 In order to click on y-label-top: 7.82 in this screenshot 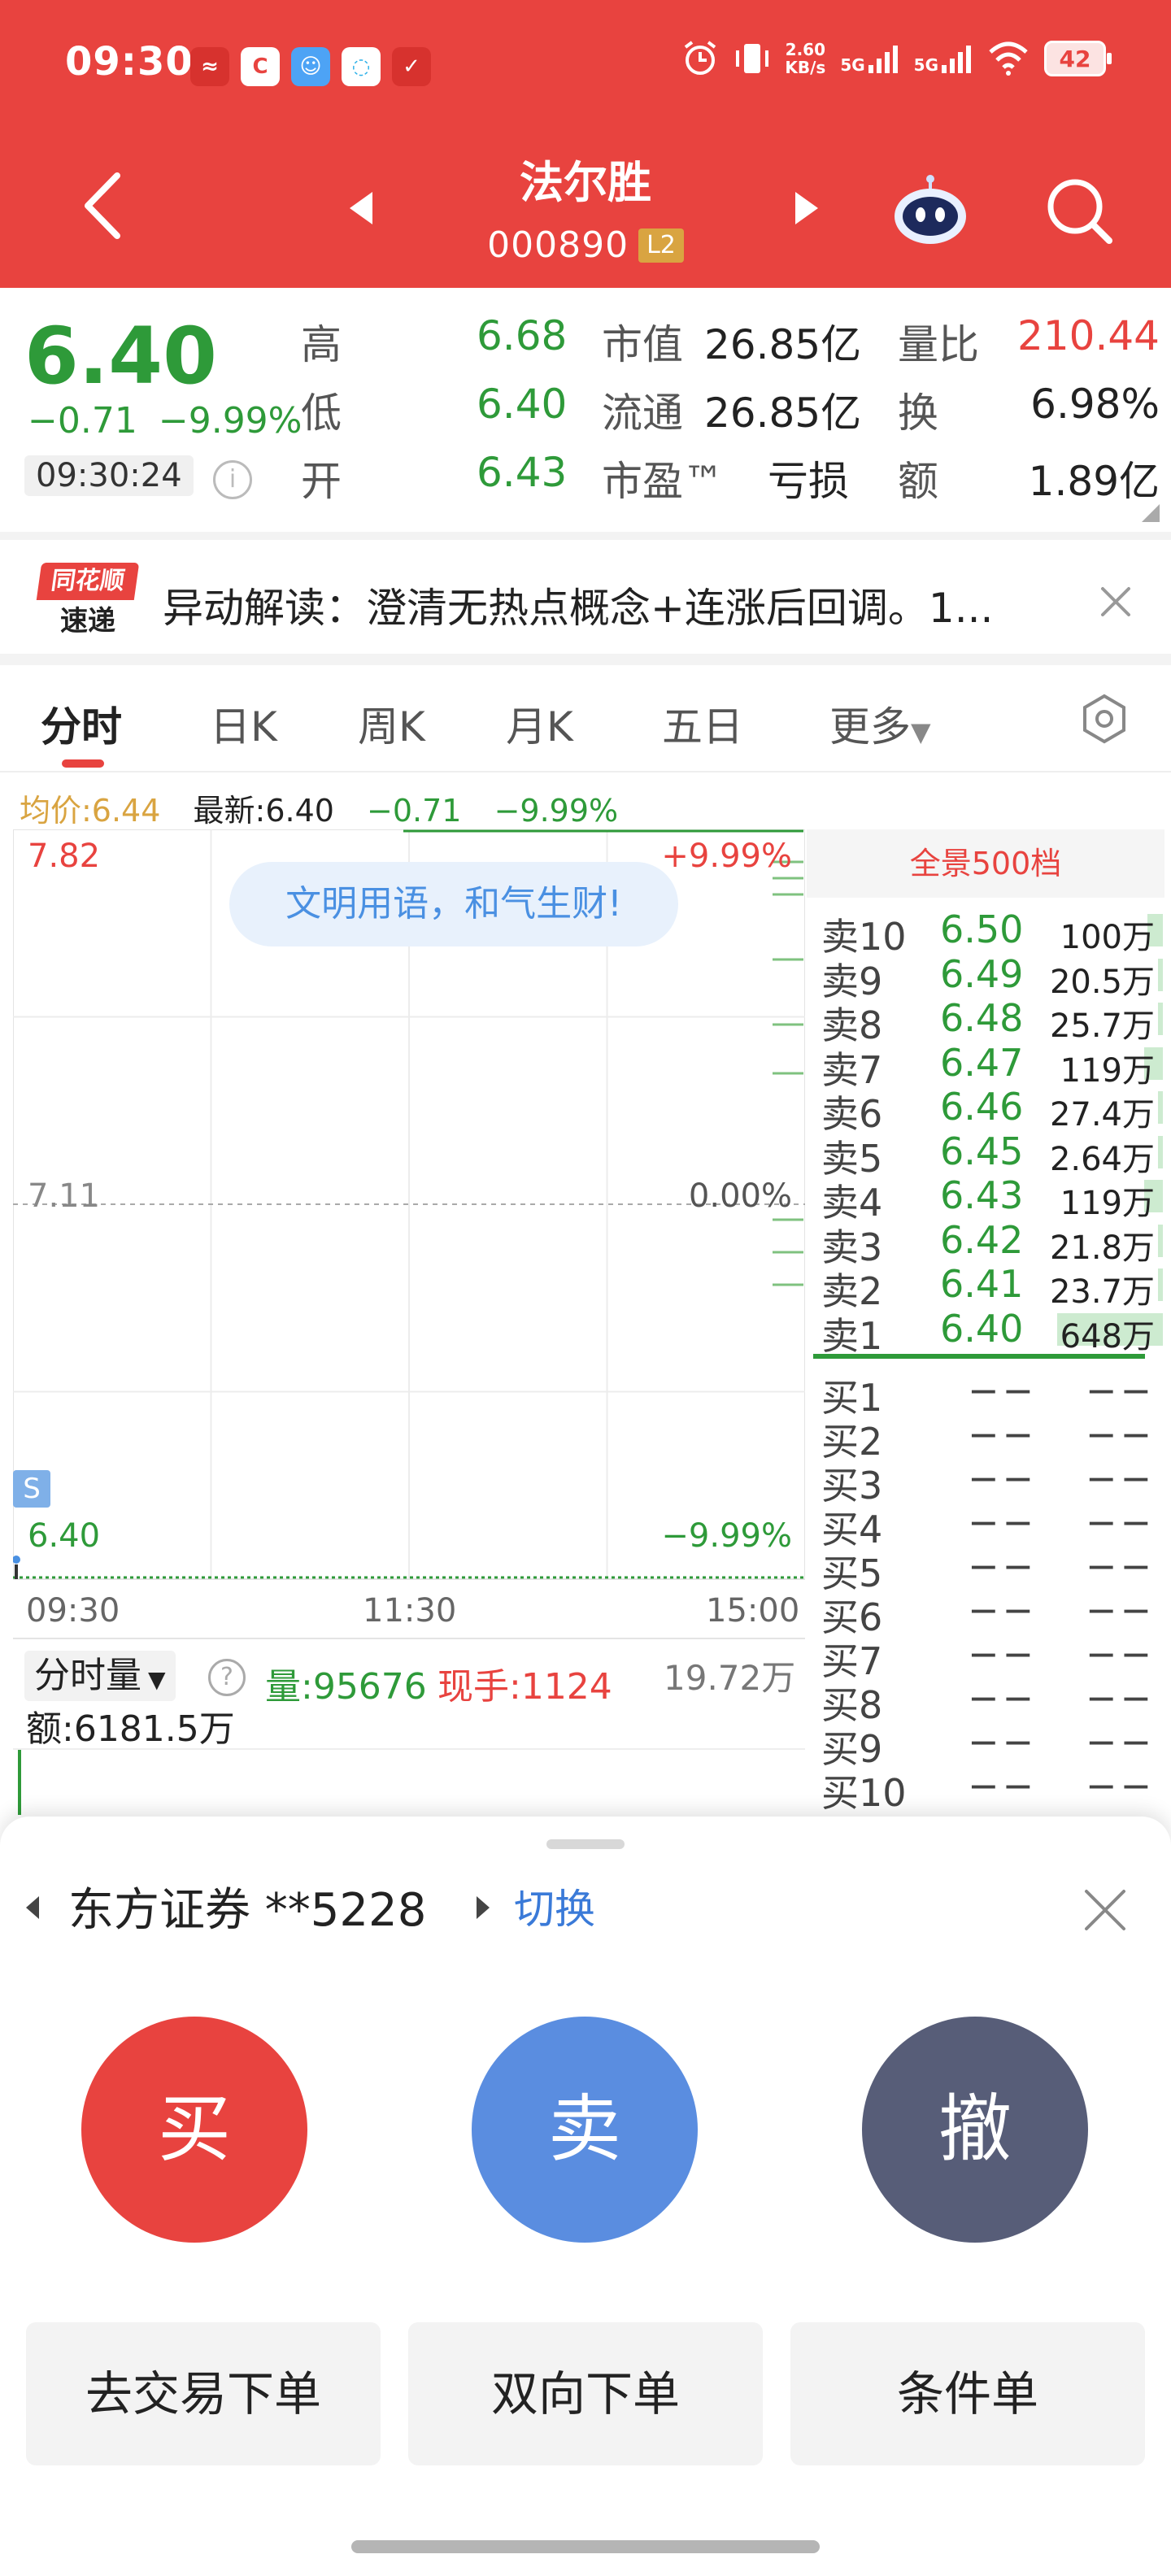, I will do `click(64, 857)`.